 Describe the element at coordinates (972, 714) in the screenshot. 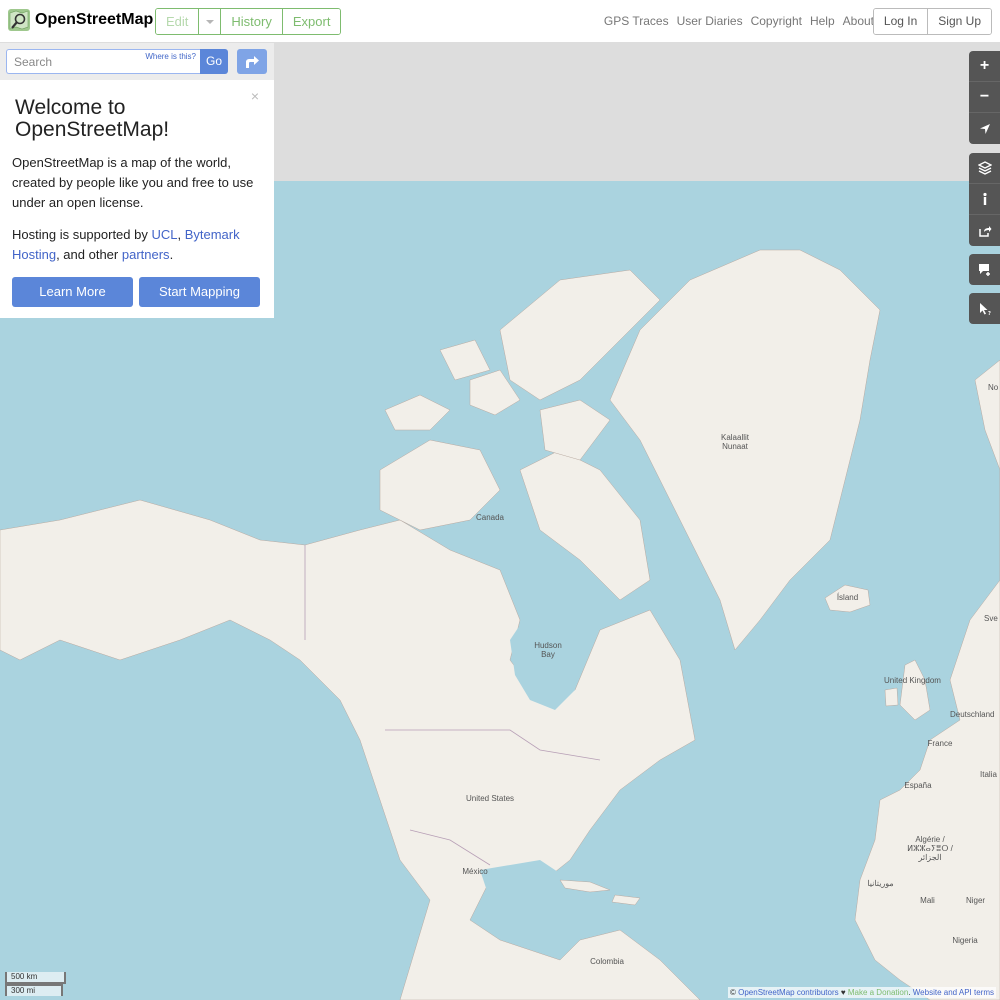

I see `map-label-germany: Deutschland` at that location.